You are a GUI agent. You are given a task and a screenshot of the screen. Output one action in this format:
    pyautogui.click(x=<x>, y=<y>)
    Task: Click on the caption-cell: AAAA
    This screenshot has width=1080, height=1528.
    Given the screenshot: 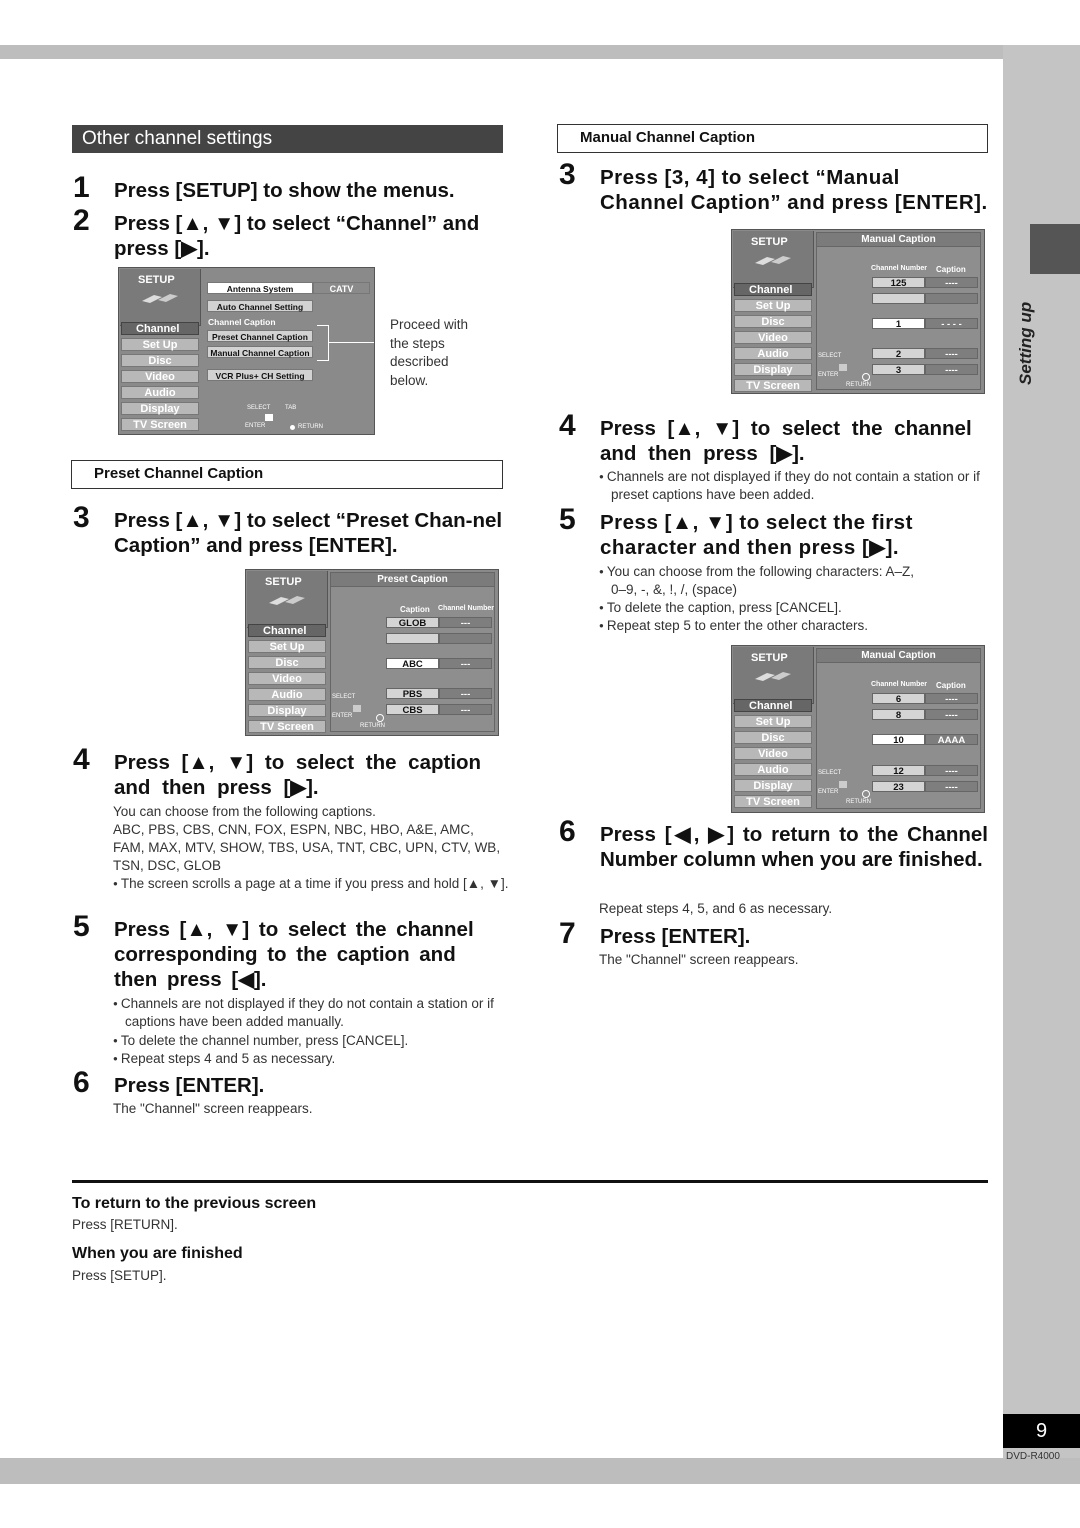 What is the action you would take?
    pyautogui.click(x=951, y=740)
    